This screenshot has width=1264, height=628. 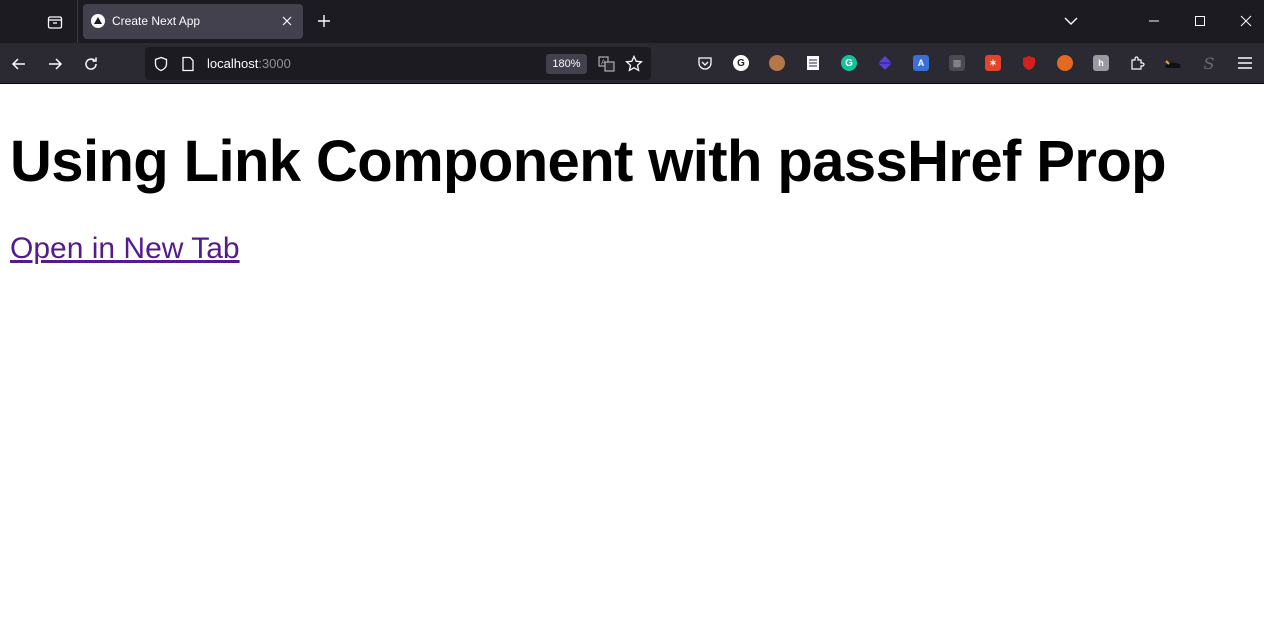 I want to click on g-extension-icon: G, so click(x=741, y=63).